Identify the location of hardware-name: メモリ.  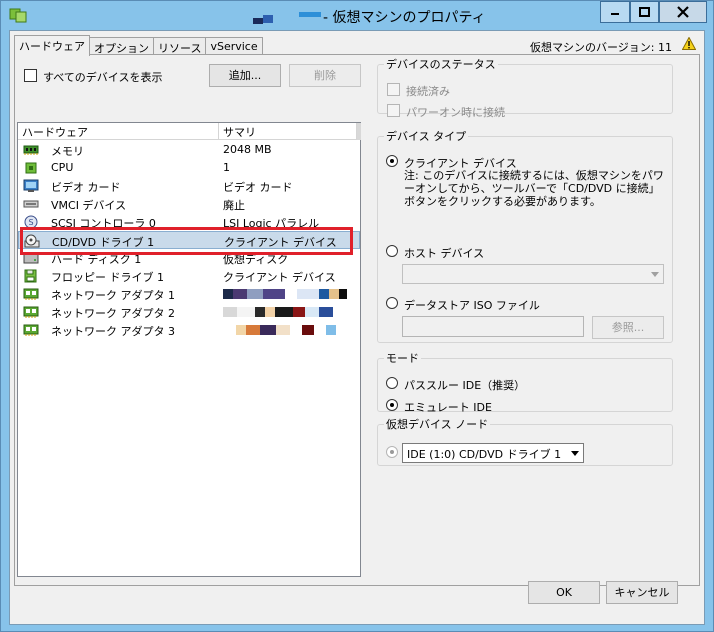
(67, 151).